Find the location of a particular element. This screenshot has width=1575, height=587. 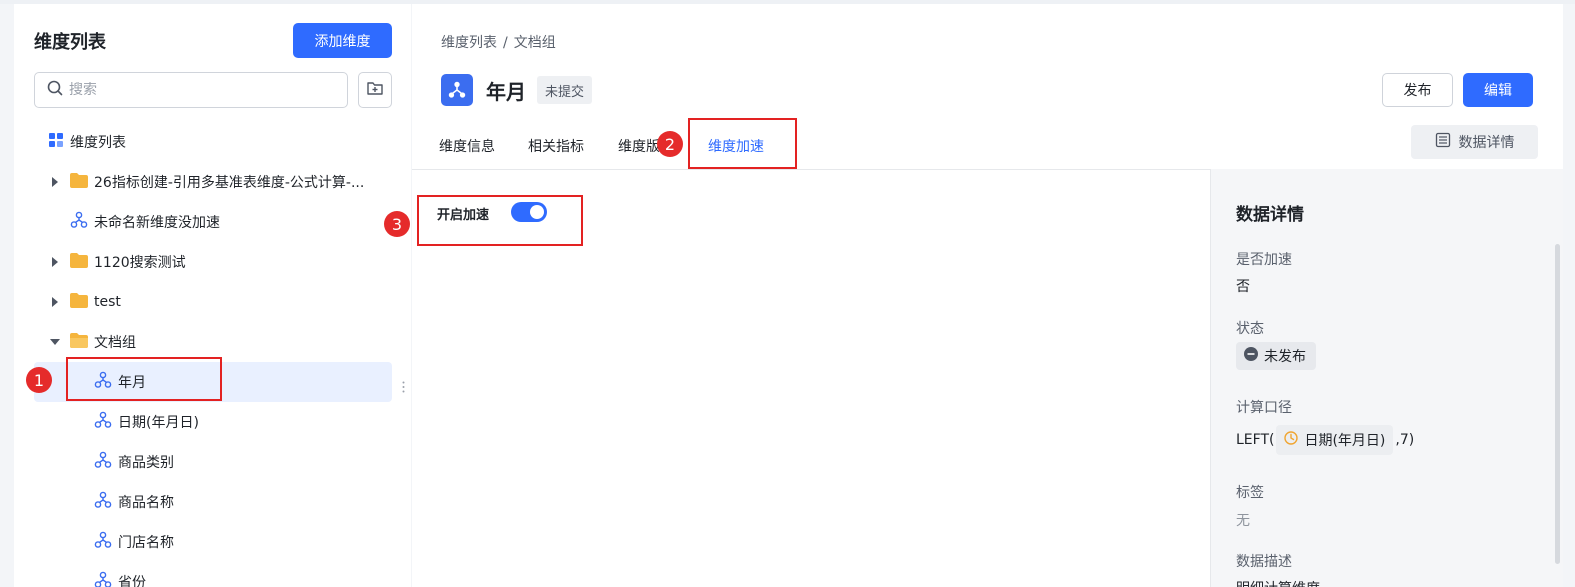

tree-dimension-item: 日期(年月日) is located at coordinates (213, 422).